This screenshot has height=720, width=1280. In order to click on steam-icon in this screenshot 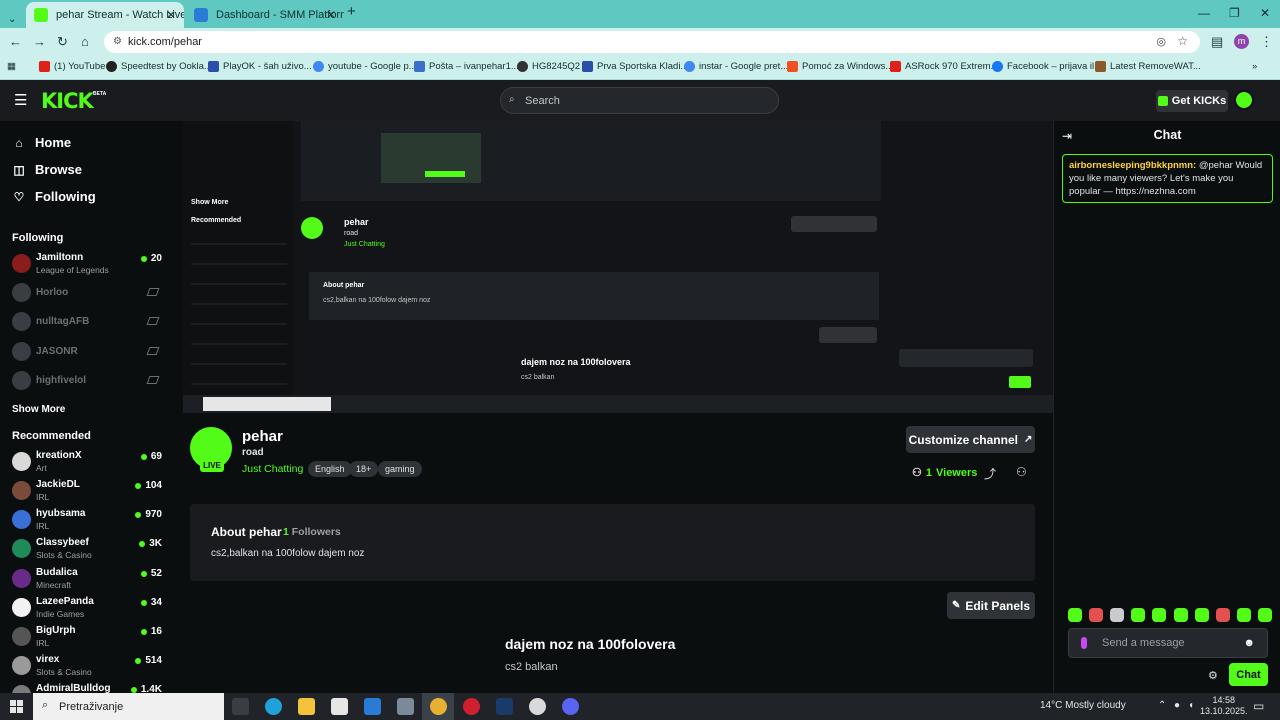, I will do `click(504, 706)`.